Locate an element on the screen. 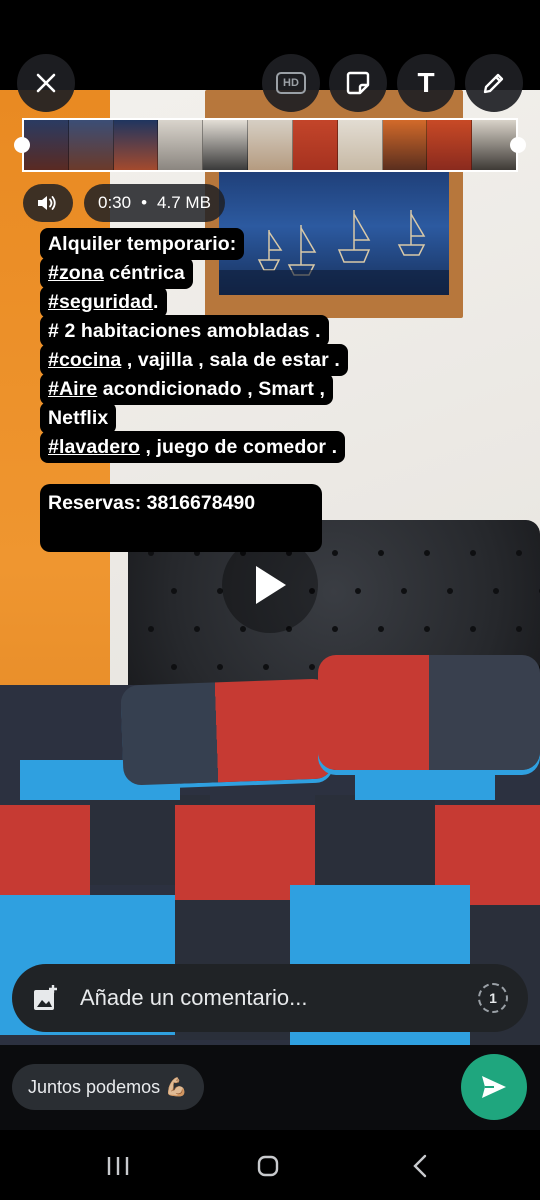 The image size is (540, 1200). play-button is located at coordinates (270, 585).